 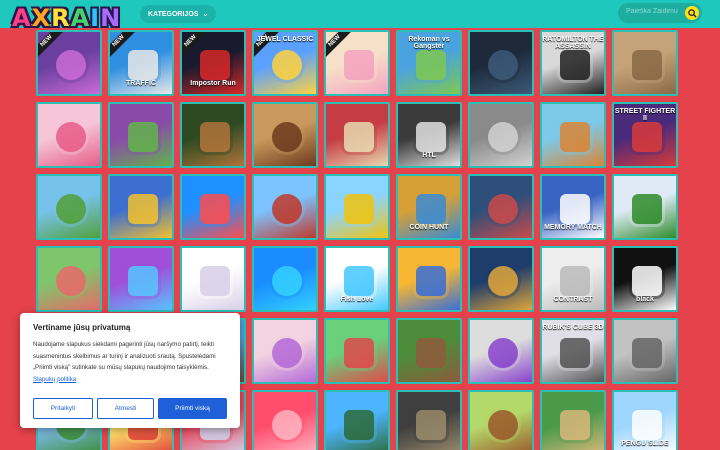 I want to click on chevron-down-icon: ⌄, so click(x=205, y=14).